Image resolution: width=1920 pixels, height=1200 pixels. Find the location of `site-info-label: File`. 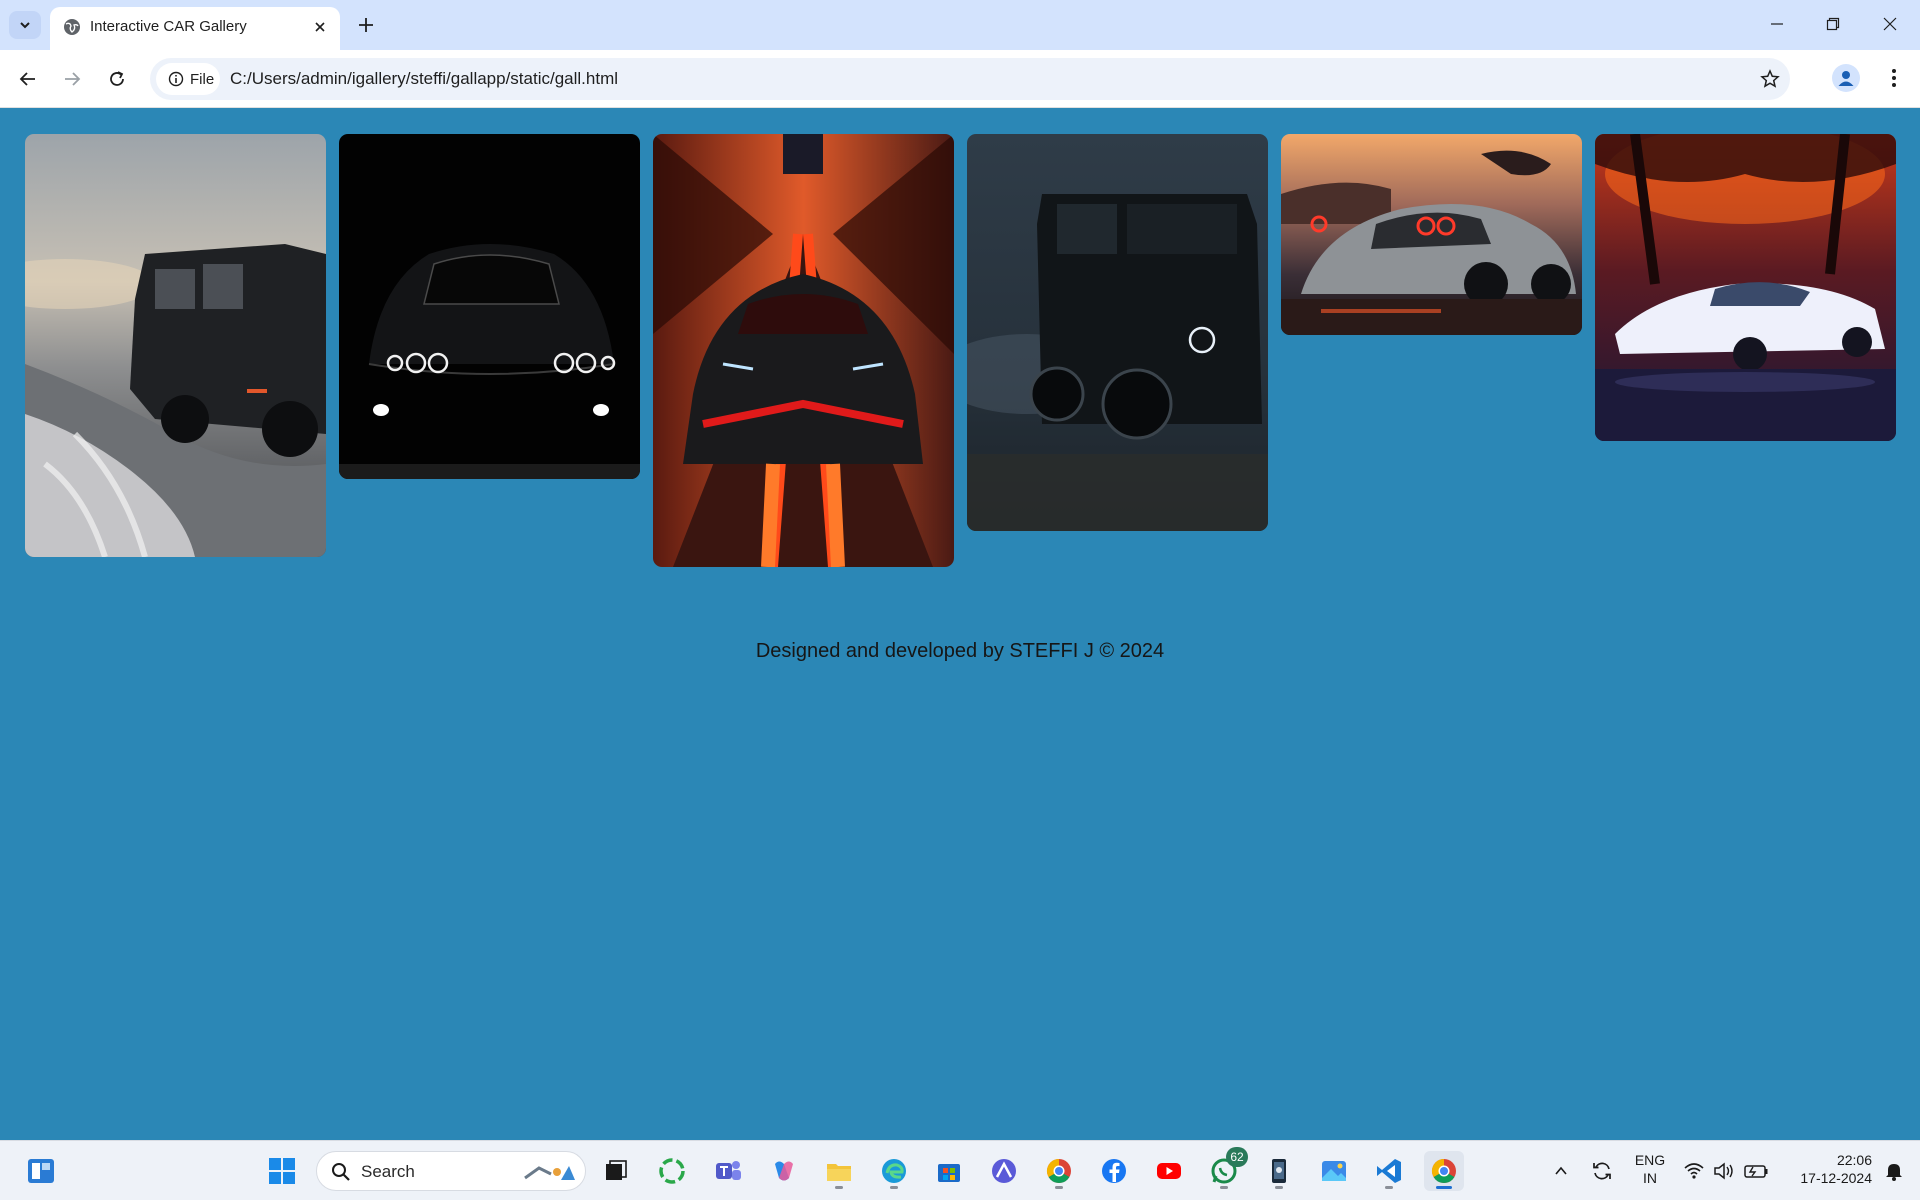

site-info-label: File is located at coordinates (202, 79).